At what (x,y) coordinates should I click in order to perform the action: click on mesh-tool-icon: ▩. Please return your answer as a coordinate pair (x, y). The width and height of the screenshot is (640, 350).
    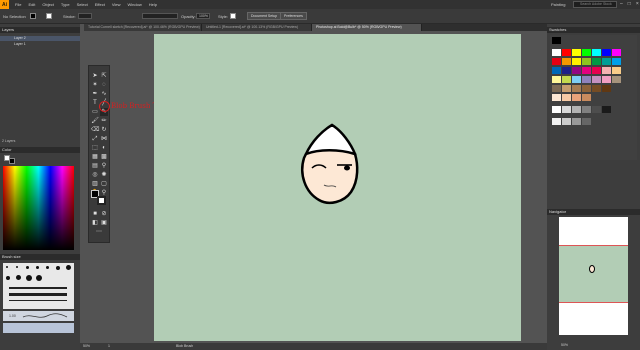
    Looking at the image, I should click on (104, 157).